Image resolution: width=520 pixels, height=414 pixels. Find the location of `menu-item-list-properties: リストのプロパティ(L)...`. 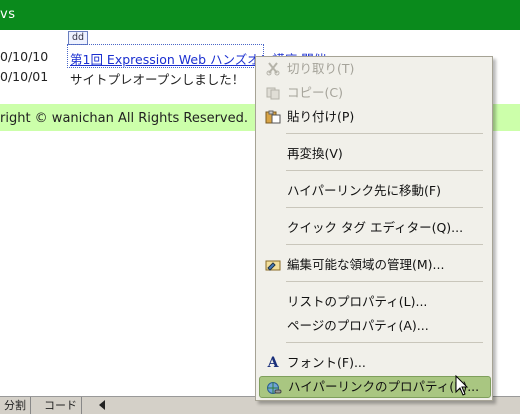

menu-item-list-properties: リストのプロパティ(L)... is located at coordinates (374, 302).